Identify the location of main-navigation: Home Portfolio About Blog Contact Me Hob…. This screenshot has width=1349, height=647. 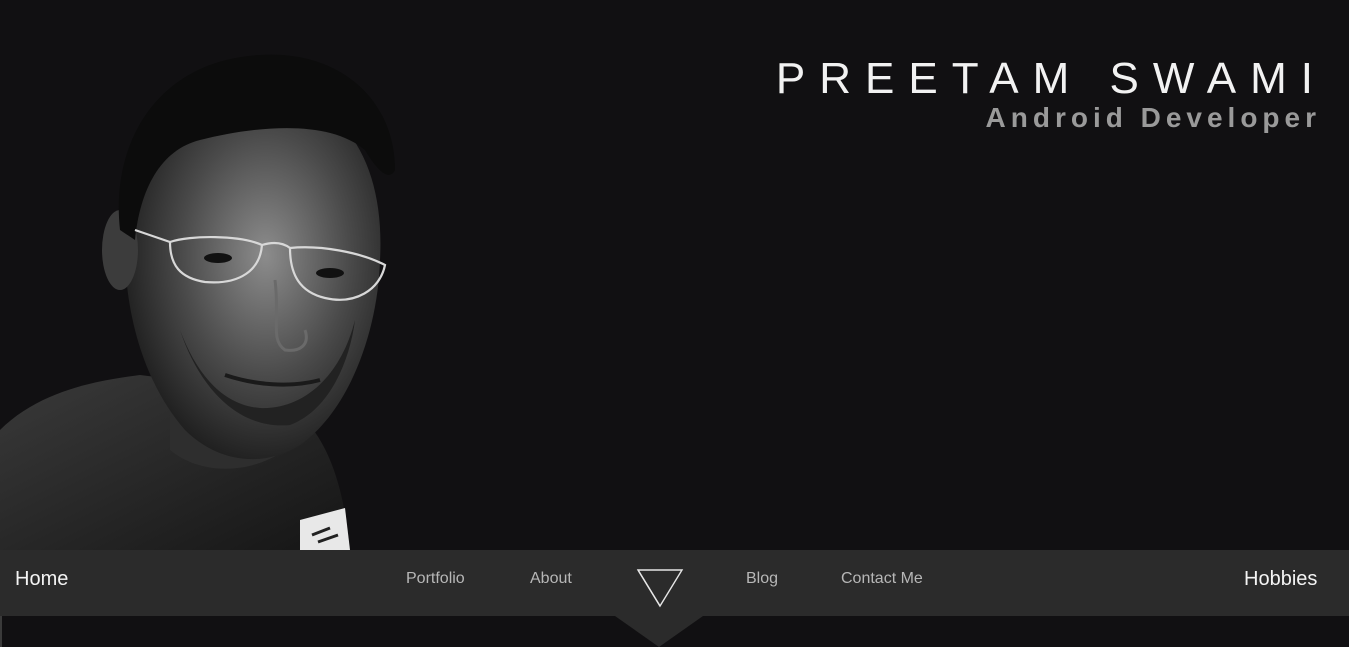
(674, 583).